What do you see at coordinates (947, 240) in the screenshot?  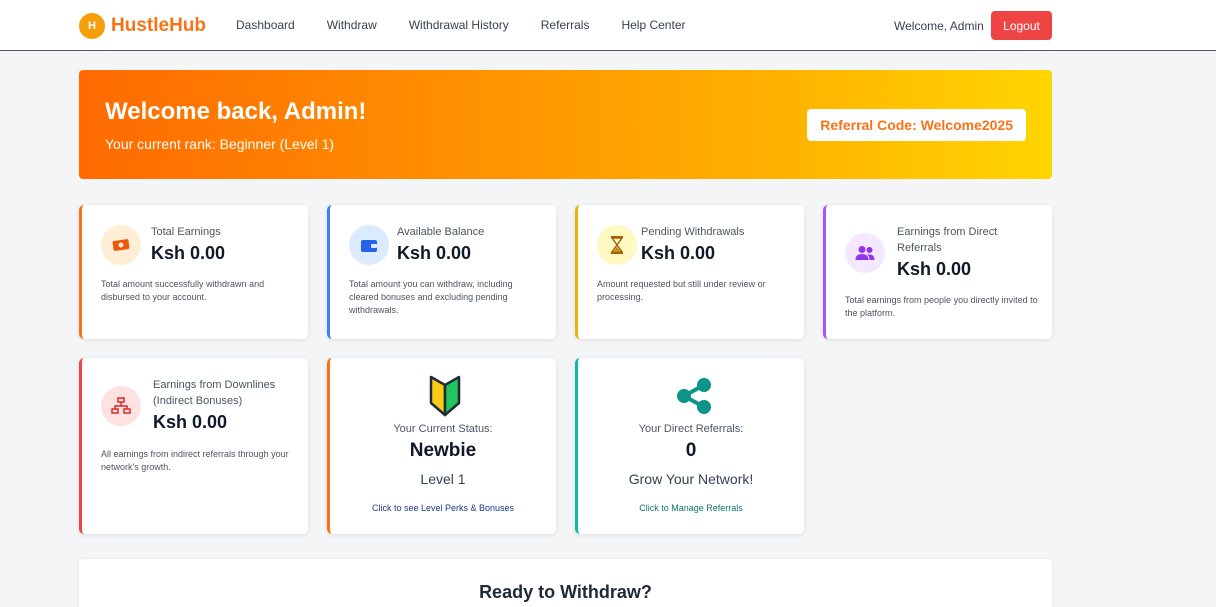 I see `stat-label: Earnings from Direct Referrals` at bounding box center [947, 240].